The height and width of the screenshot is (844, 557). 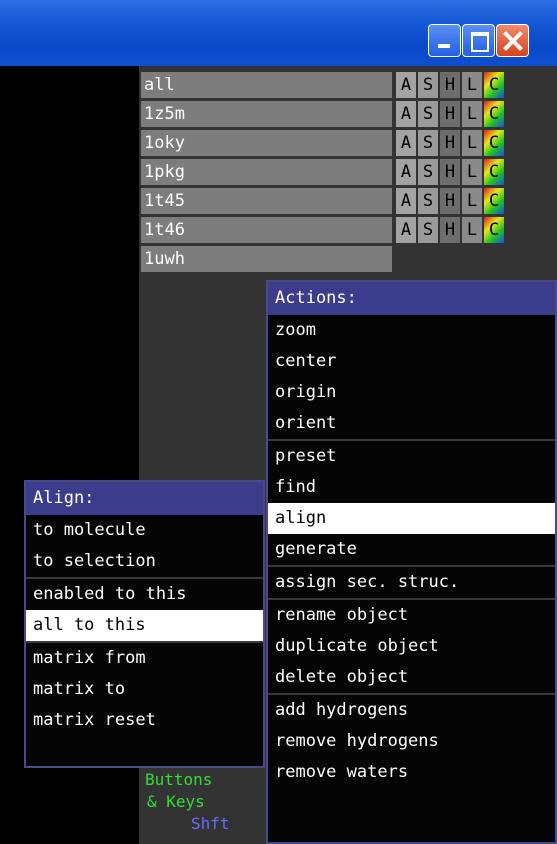 I want to click on menu-item-matrix-to: matrix to, so click(x=144, y=689).